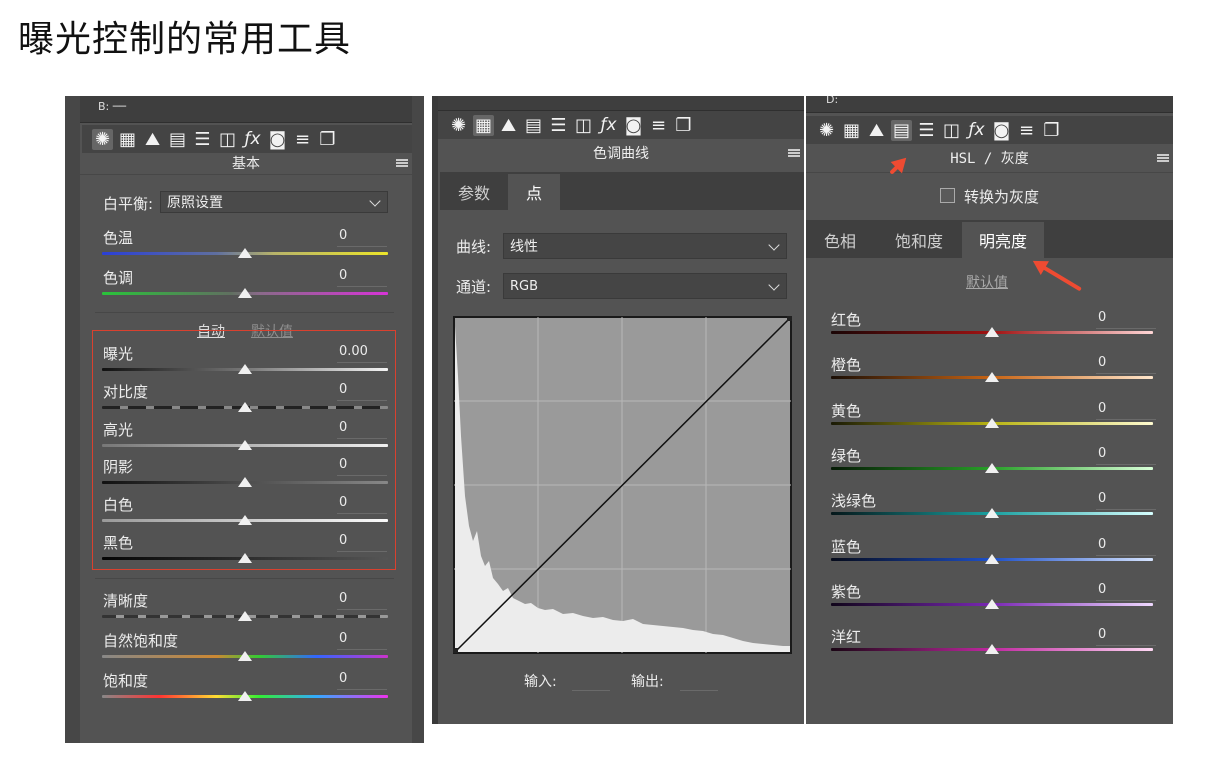 The image size is (1216, 759). Describe the element at coordinates (947, 195) in the screenshot. I see `convert-grayscale-checkbox` at that location.